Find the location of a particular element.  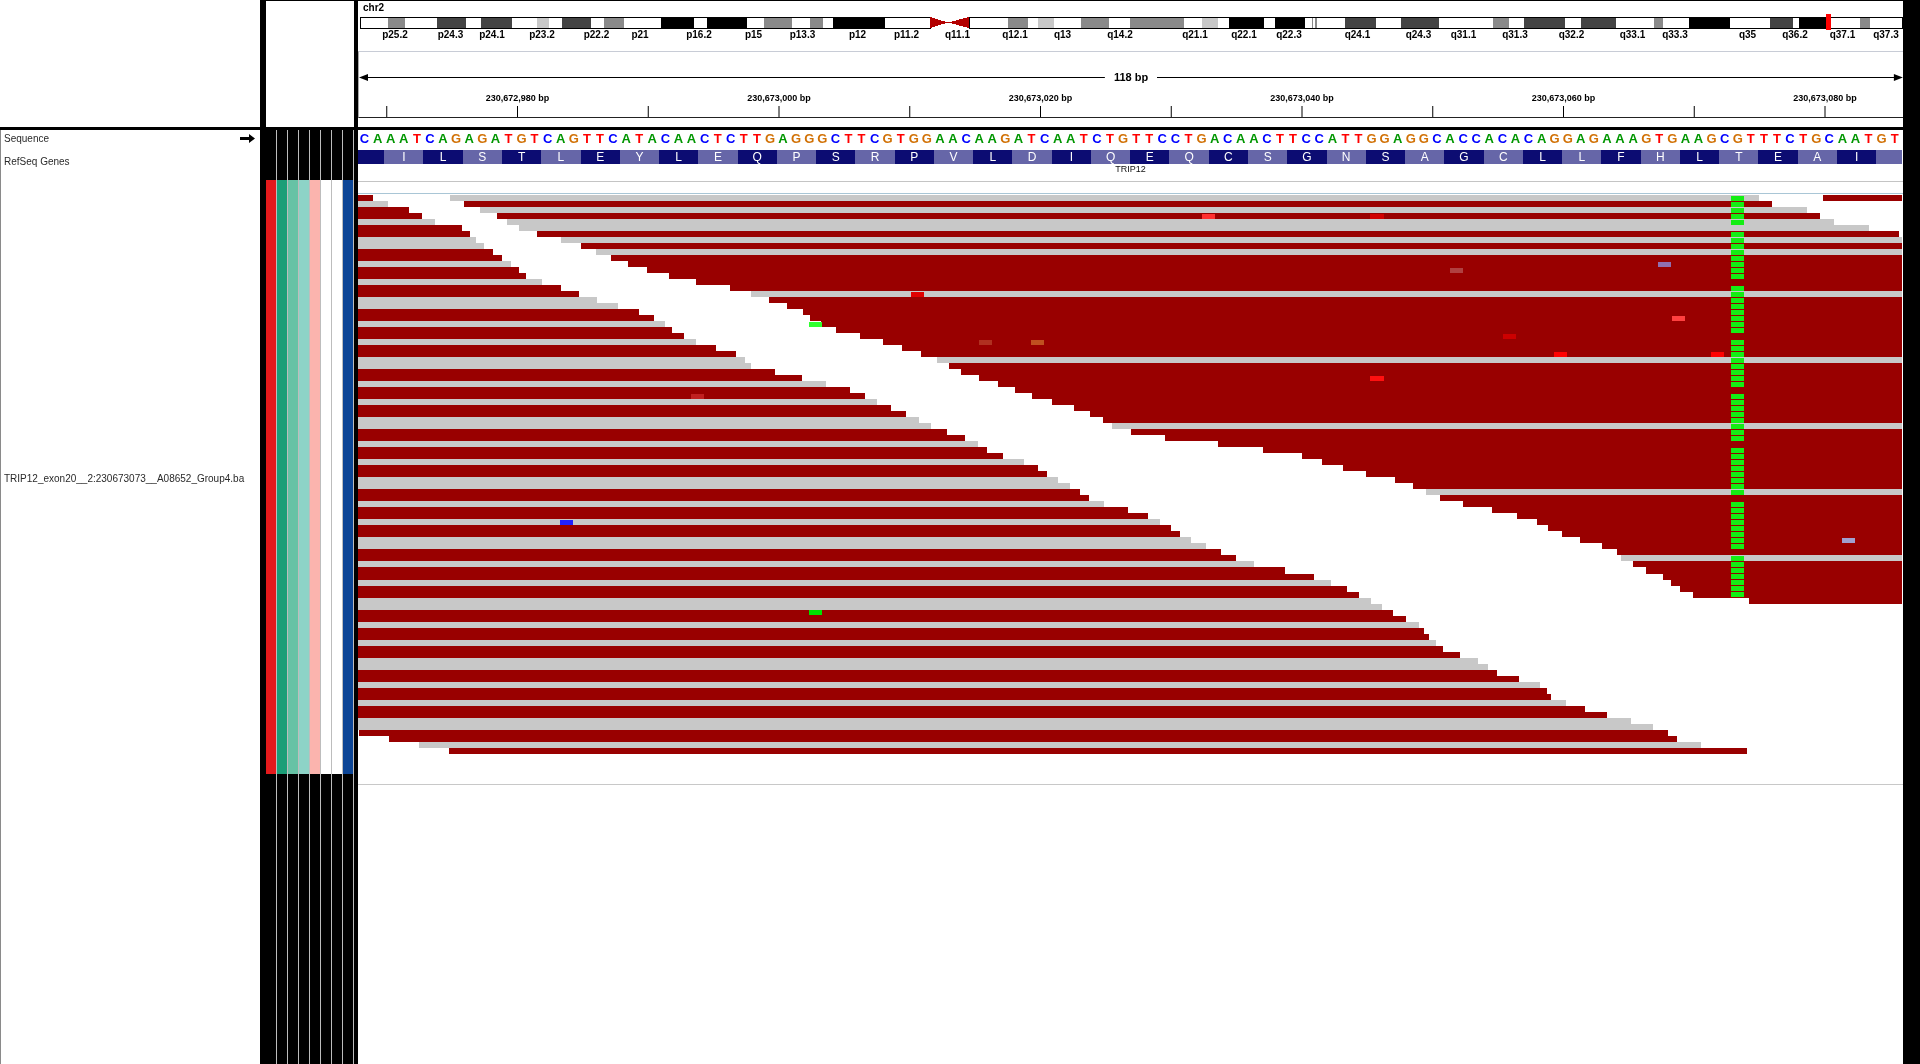

band-label: p13.3 is located at coordinates (802, 34).